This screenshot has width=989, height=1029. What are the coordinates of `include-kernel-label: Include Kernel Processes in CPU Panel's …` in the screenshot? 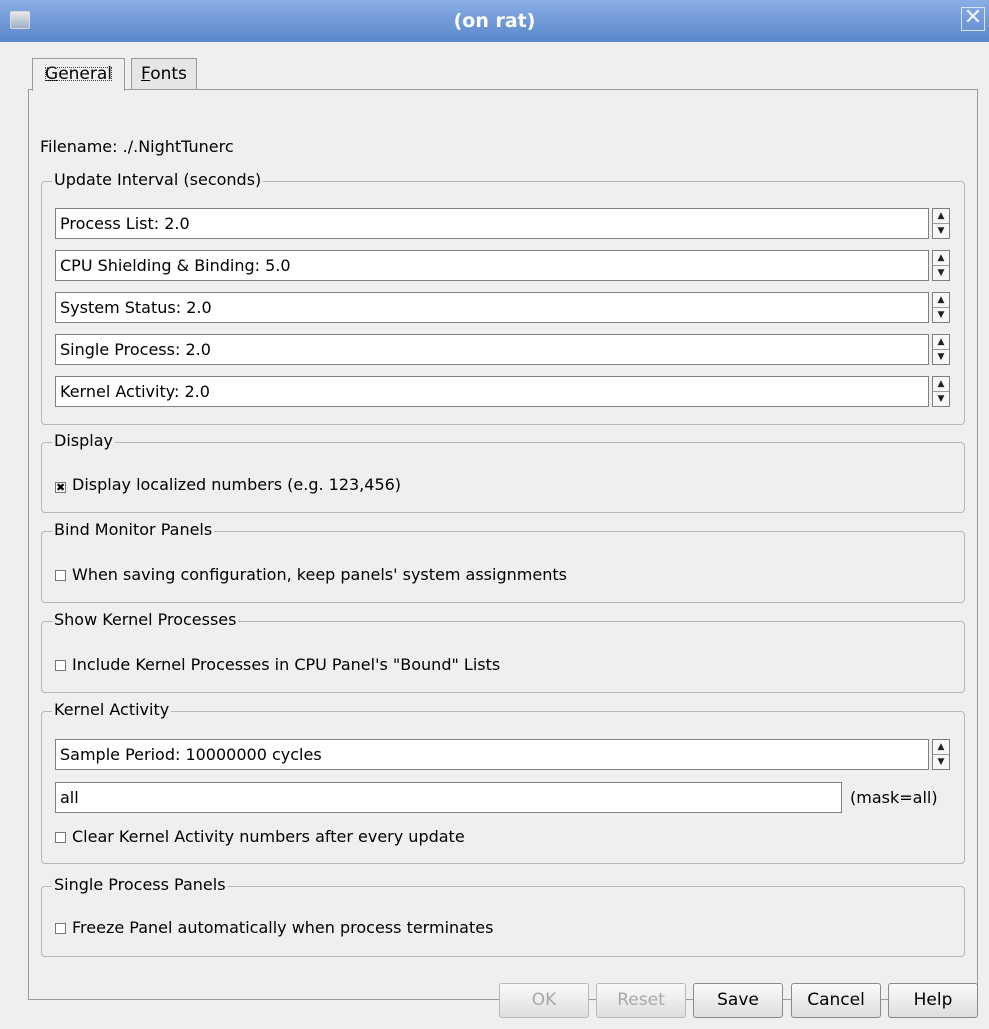 It's located at (286, 664).